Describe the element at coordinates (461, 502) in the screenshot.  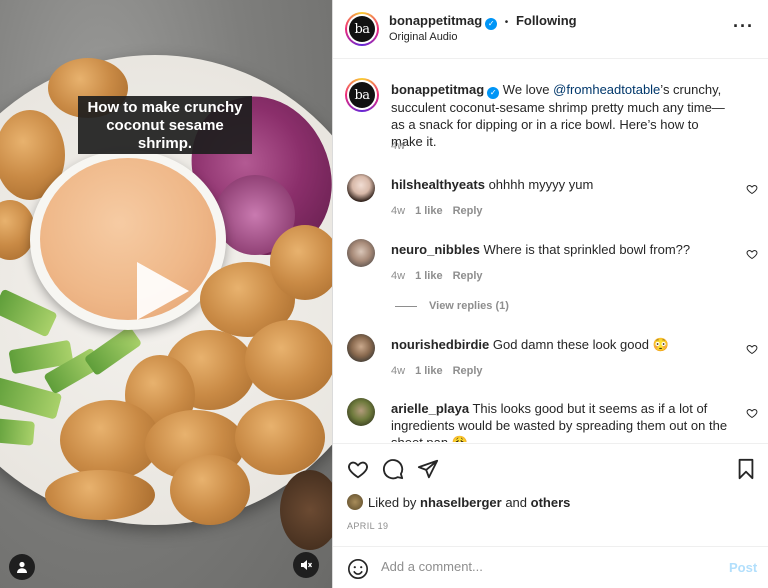
I see `liker-username: nhaselberger` at that location.